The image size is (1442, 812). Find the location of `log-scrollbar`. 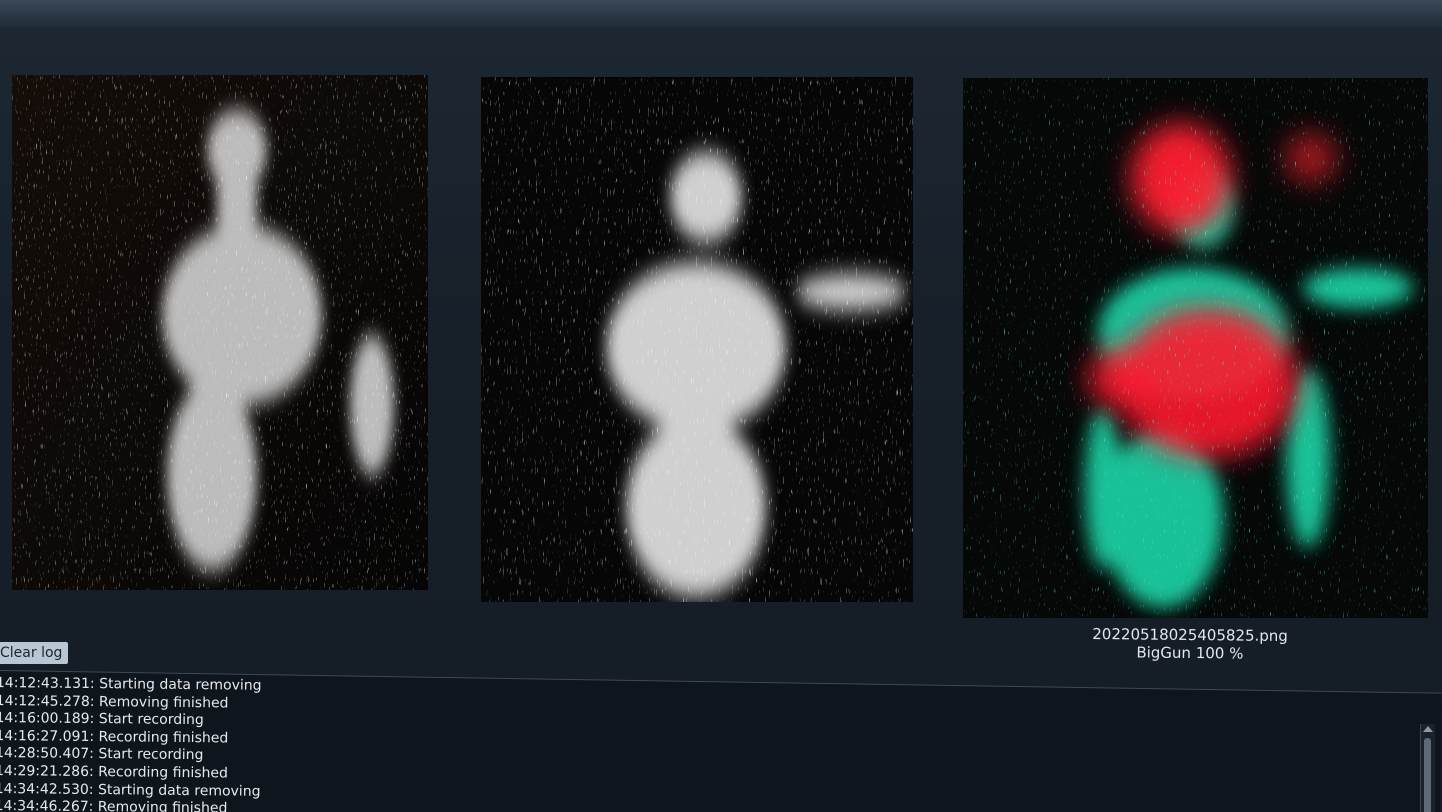

log-scrollbar is located at coordinates (1427, 768).